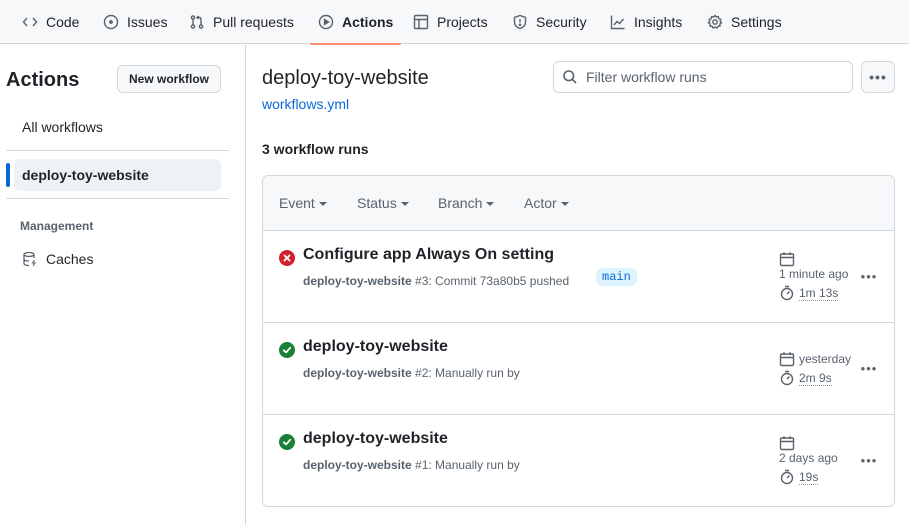 This screenshot has height=525, width=909. Describe the element at coordinates (43, 80) in the screenshot. I see `sidebar-title: Actions` at that location.